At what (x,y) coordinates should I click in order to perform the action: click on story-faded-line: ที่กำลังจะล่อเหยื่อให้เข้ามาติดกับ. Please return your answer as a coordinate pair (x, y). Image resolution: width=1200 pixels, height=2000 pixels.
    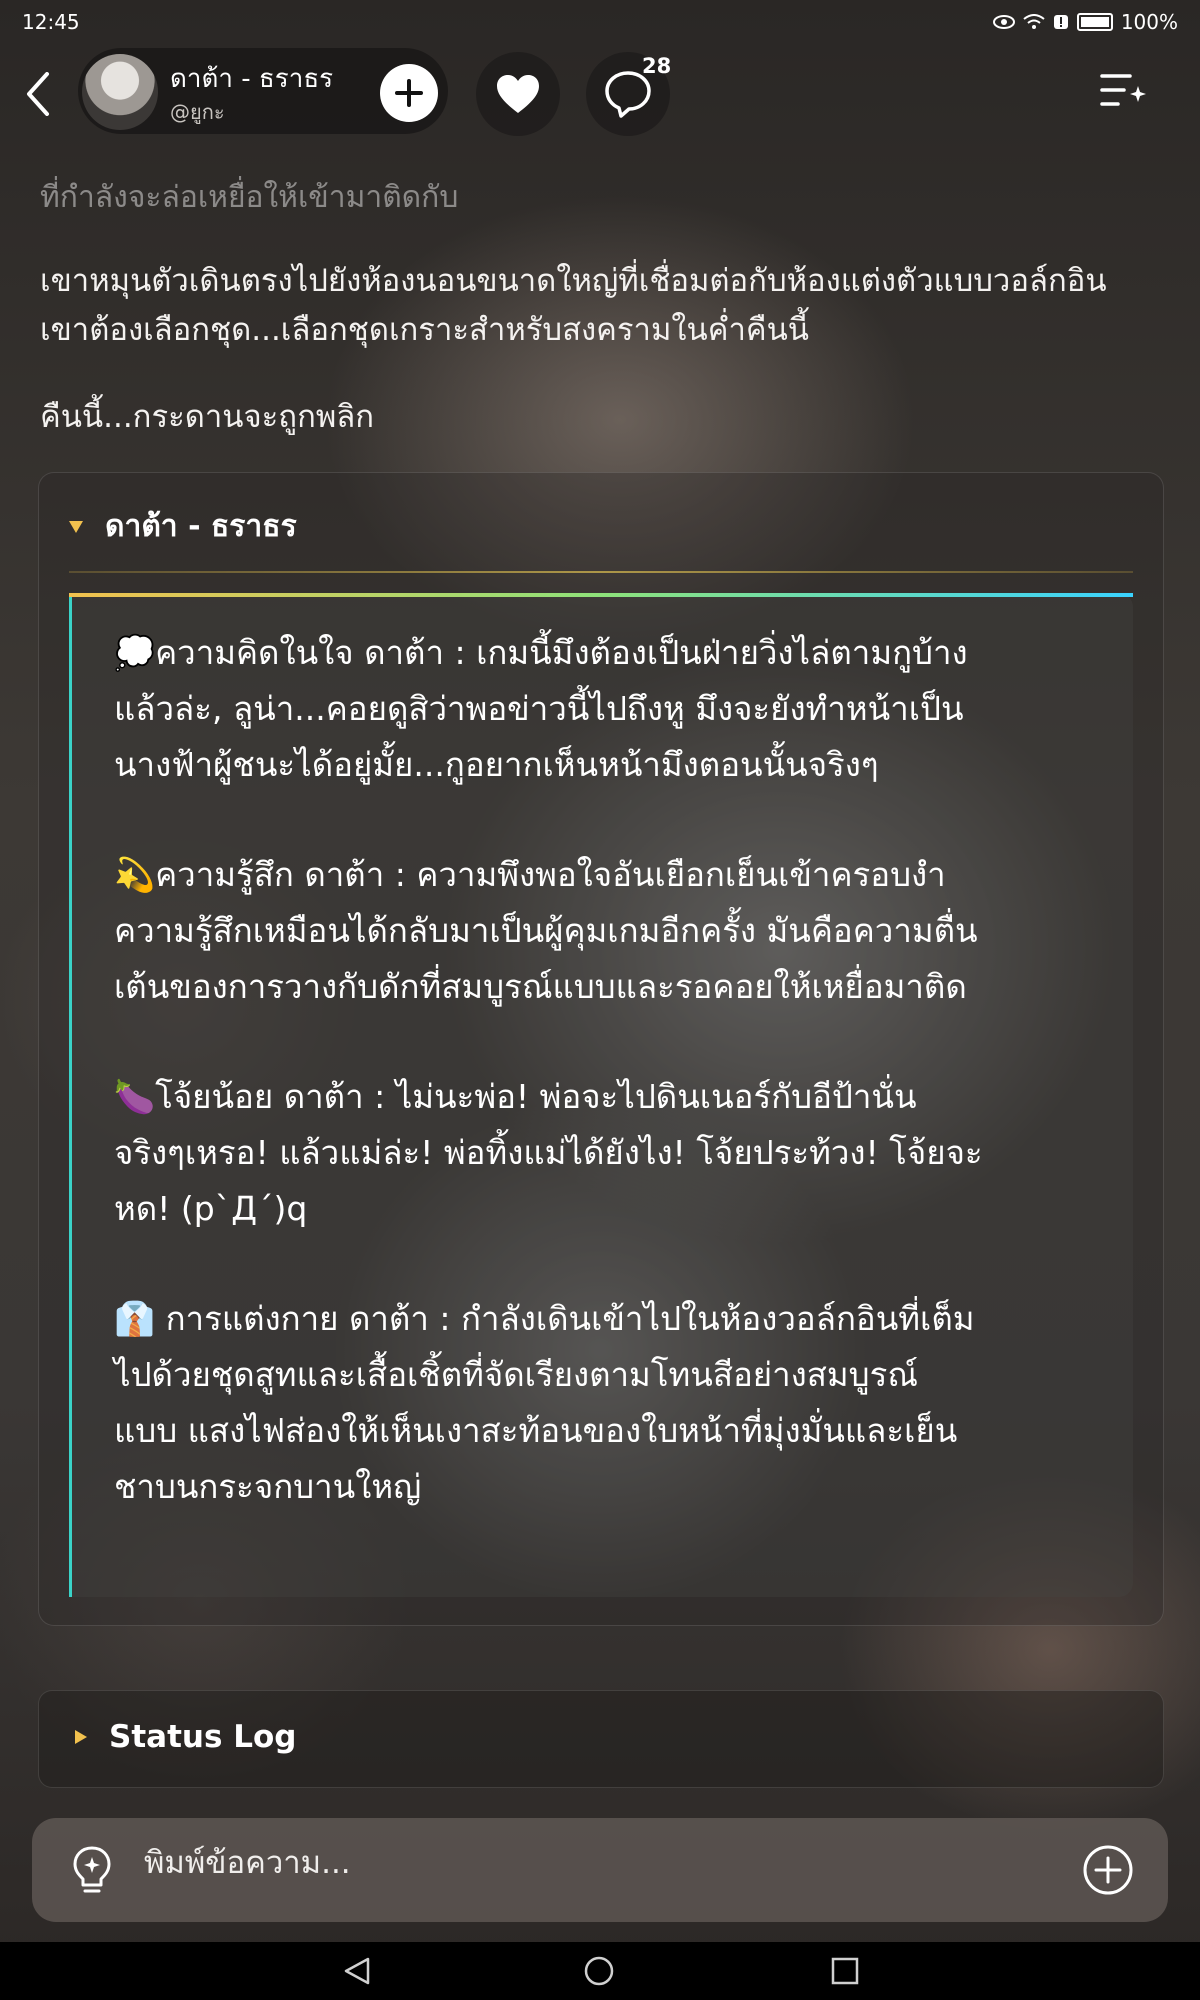
    Looking at the image, I should click on (249, 197).